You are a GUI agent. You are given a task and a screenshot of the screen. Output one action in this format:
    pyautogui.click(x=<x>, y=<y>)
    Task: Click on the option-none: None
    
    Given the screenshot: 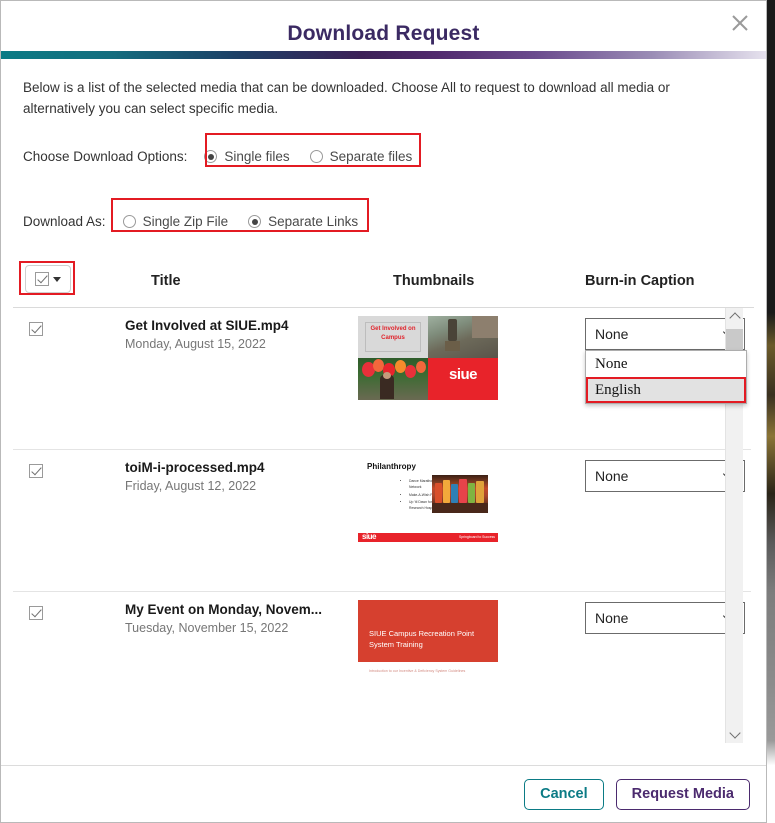 What is the action you would take?
    pyautogui.click(x=666, y=364)
    